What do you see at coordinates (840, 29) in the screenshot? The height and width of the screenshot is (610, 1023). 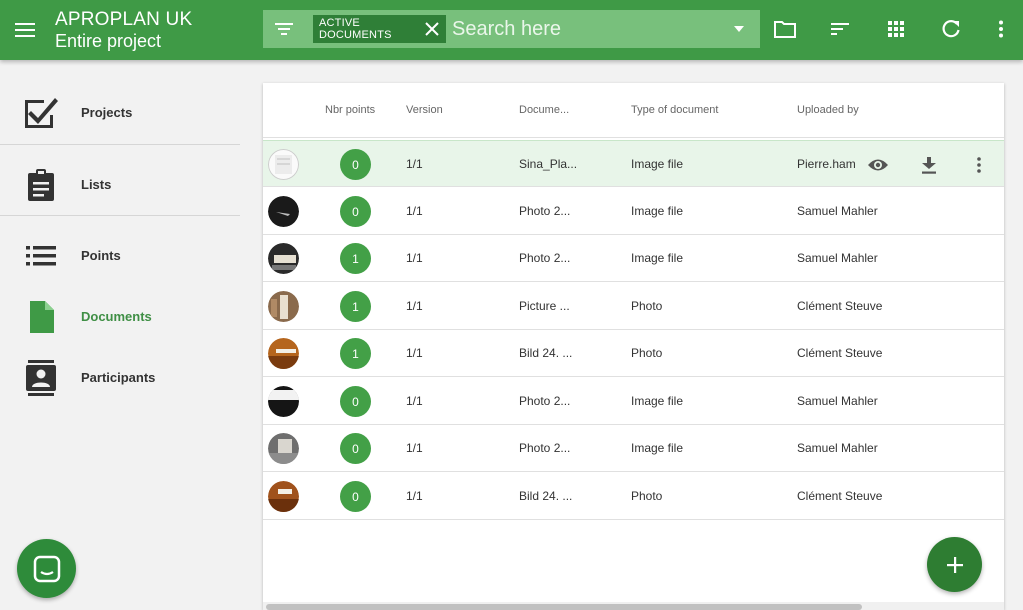 I see `sort-icon` at bounding box center [840, 29].